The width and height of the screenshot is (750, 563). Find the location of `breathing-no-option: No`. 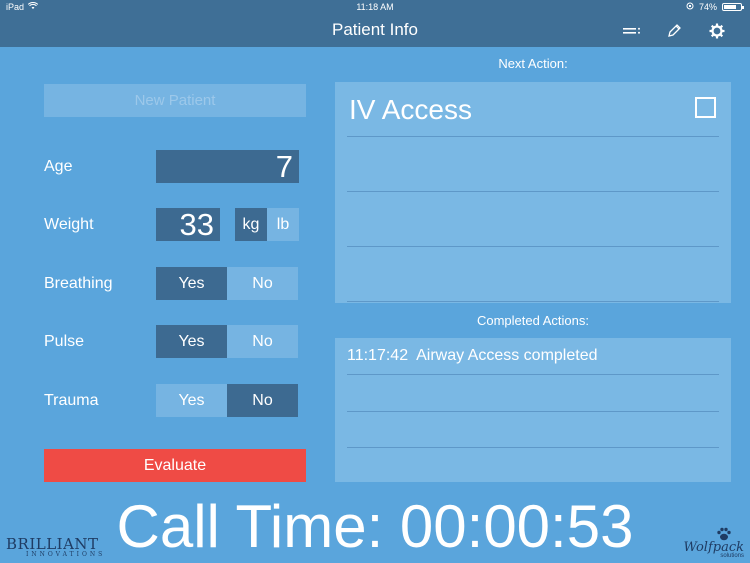

breathing-no-option: No is located at coordinates (262, 283).